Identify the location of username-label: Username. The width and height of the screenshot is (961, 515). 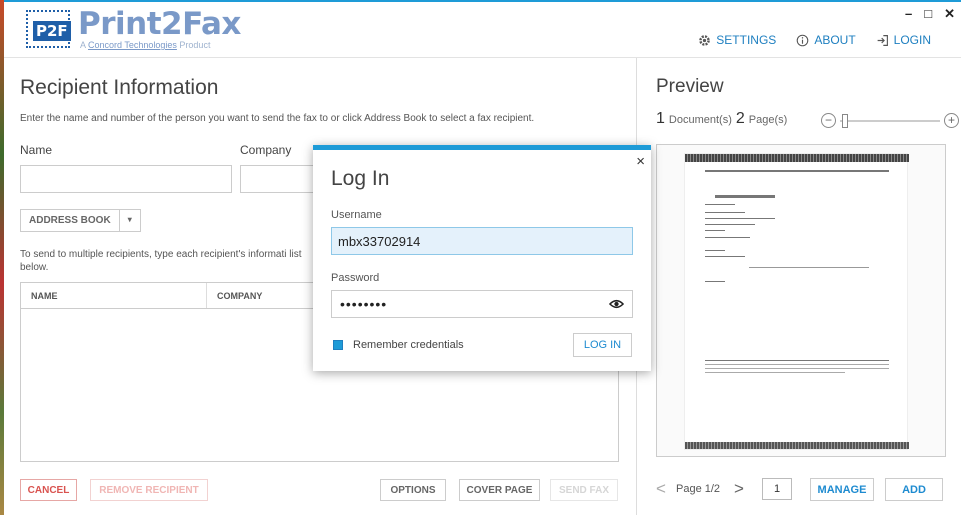
(356, 215).